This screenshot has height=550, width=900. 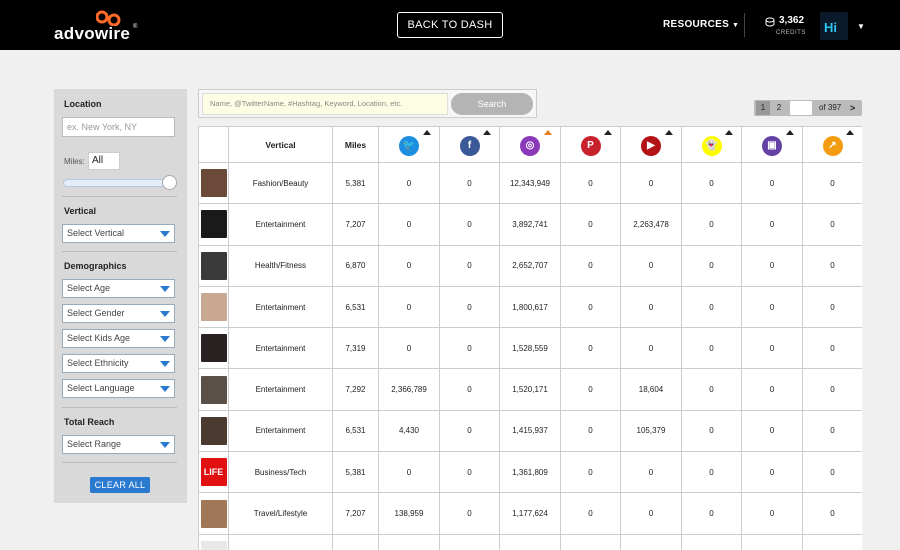 I want to click on table-row: LIFE Business/Tech 5,381 0 0 1,361,809 0 0 0 0 0, so click(x=530, y=472).